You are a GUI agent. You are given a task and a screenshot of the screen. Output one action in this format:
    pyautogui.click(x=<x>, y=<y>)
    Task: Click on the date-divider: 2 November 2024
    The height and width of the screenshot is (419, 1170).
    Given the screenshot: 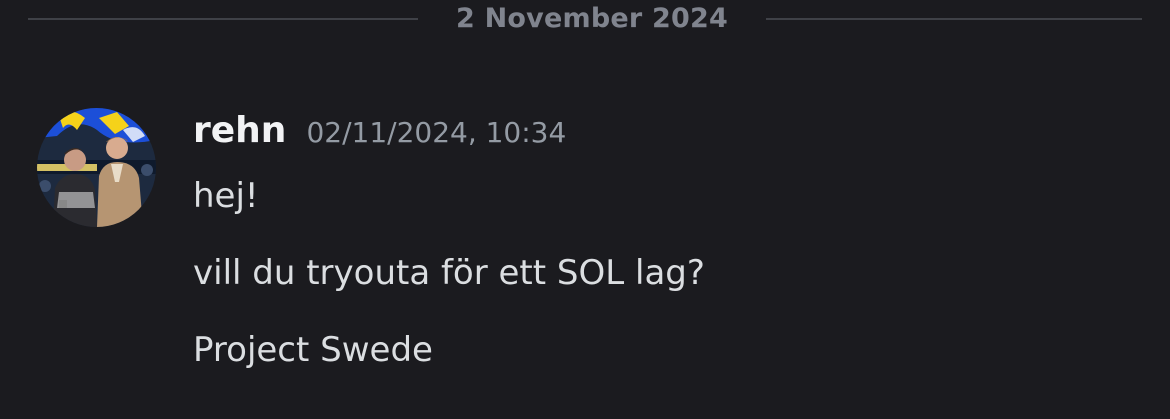 What is the action you would take?
    pyautogui.click(x=585, y=19)
    